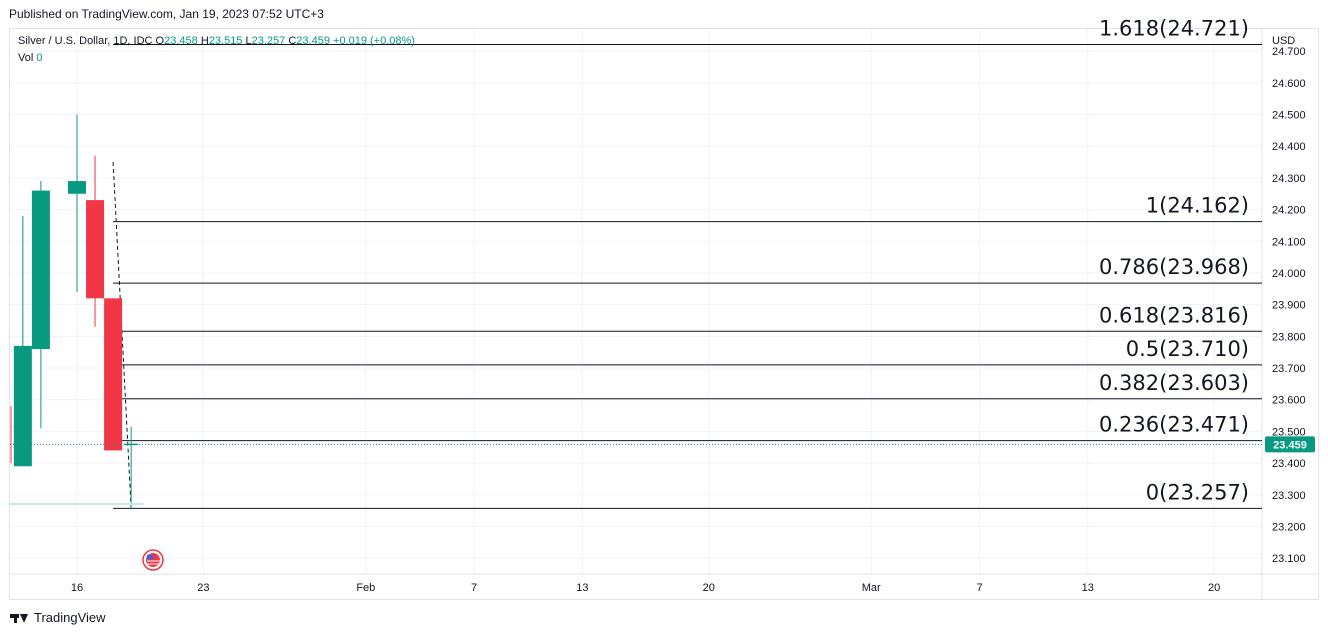  Describe the element at coordinates (1174, 29) in the screenshot. I see `fib-level-label: 1.618(24.721)` at that location.